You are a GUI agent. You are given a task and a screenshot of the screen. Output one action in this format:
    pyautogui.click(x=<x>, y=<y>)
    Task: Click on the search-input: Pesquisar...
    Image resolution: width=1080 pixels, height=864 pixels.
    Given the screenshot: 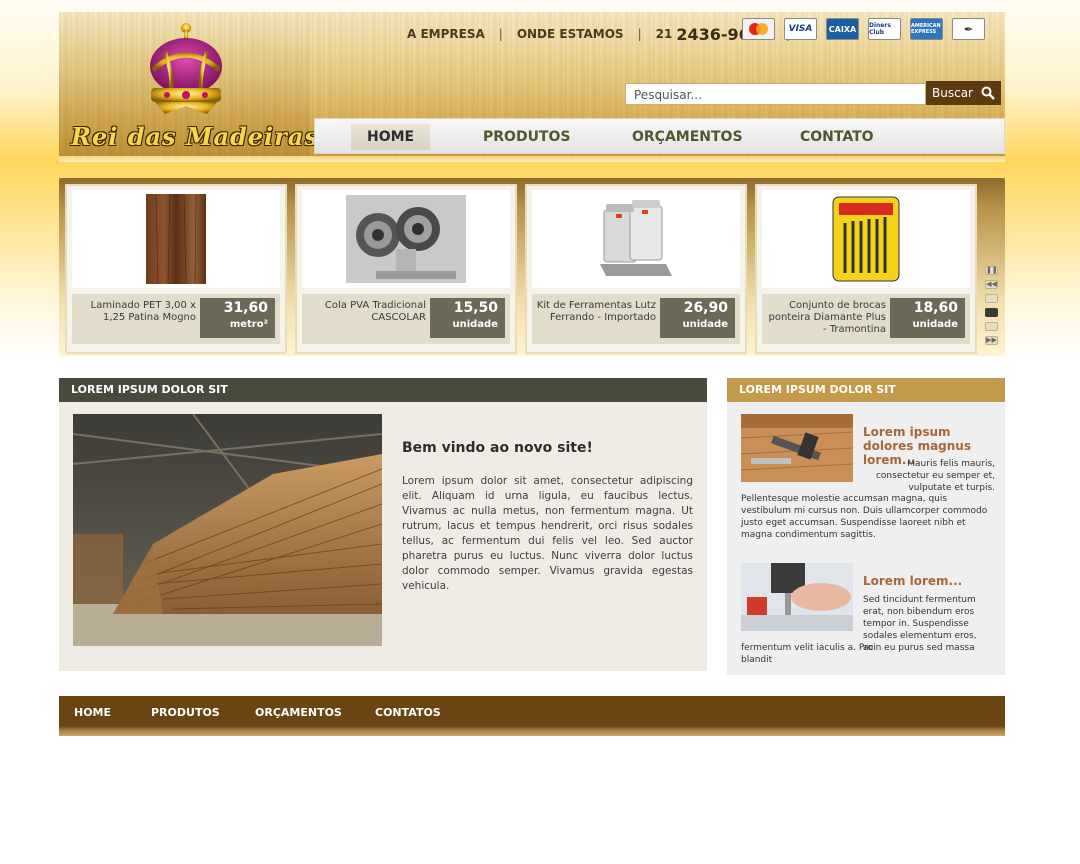 What is the action you would take?
    pyautogui.click(x=775, y=94)
    